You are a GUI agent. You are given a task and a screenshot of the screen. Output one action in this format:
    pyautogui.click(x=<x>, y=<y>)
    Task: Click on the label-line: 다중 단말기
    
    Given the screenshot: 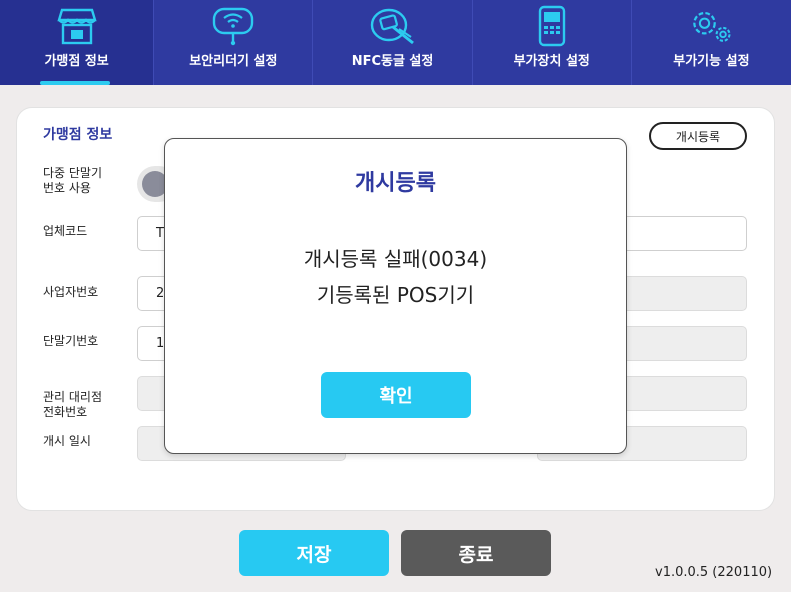 What is the action you would take?
    pyautogui.click(x=73, y=173)
    